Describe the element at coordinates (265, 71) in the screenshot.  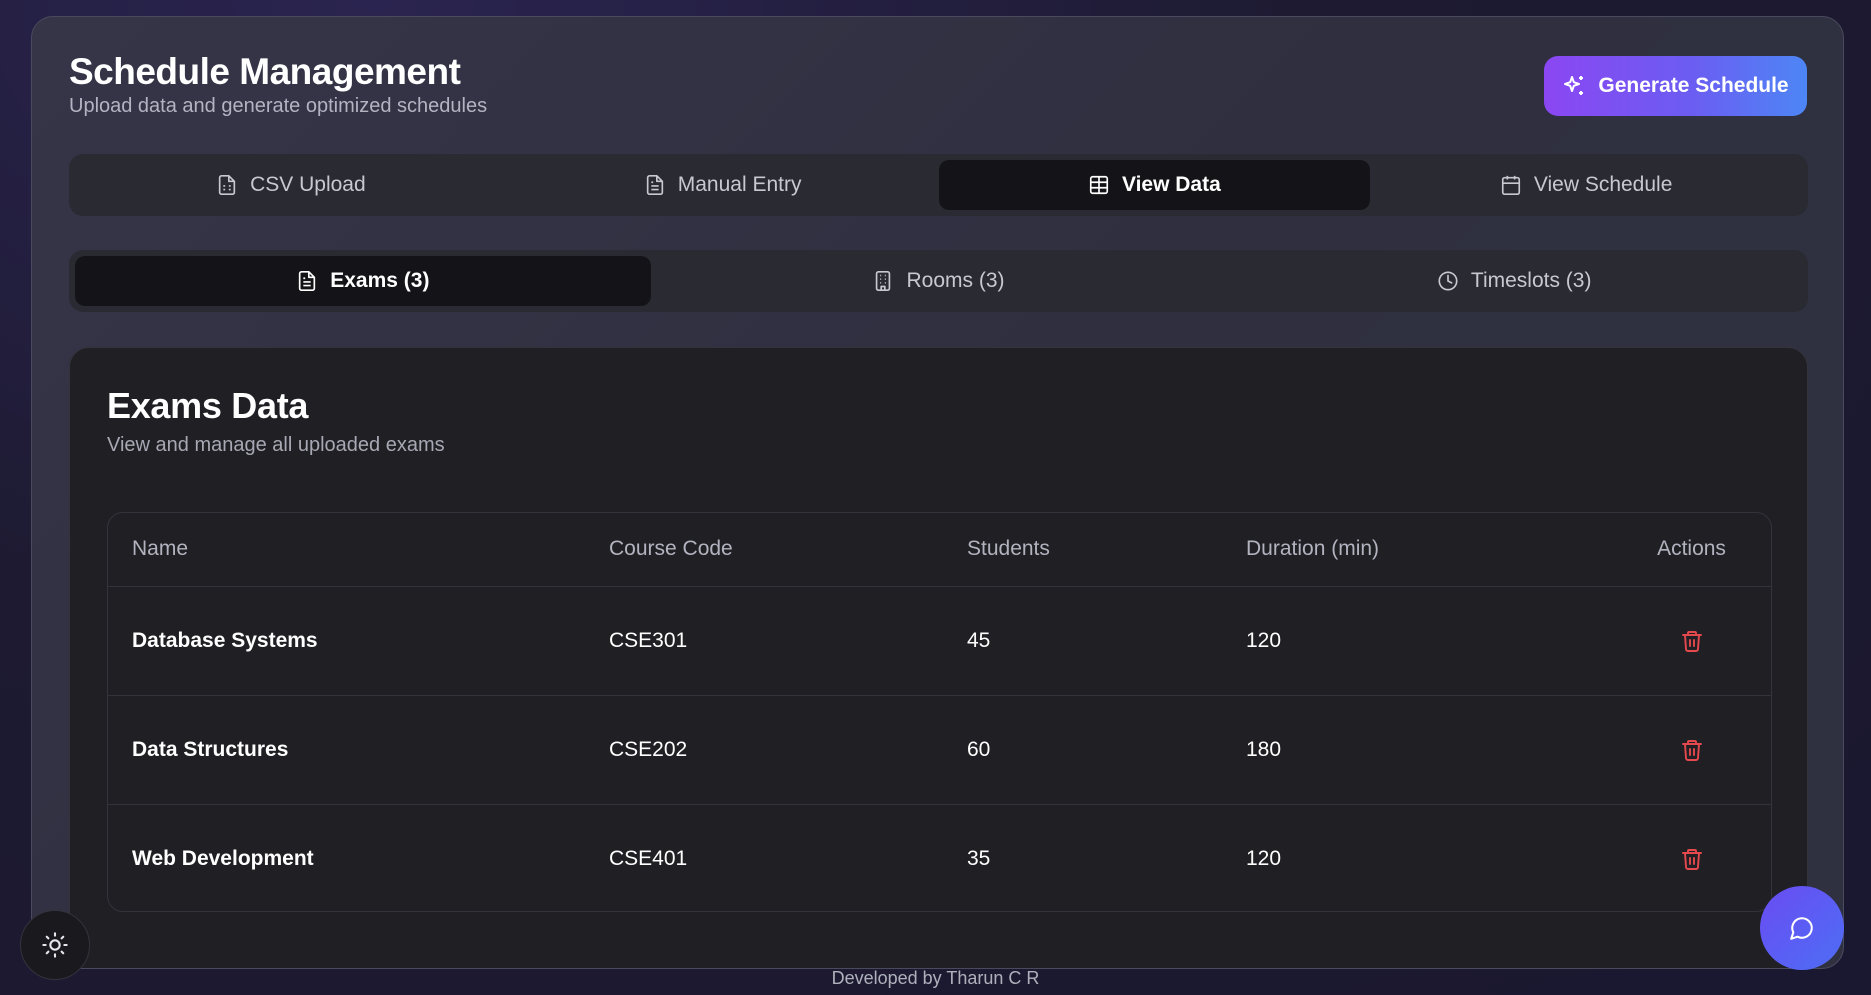
I see `page-title: Schedule Management` at that location.